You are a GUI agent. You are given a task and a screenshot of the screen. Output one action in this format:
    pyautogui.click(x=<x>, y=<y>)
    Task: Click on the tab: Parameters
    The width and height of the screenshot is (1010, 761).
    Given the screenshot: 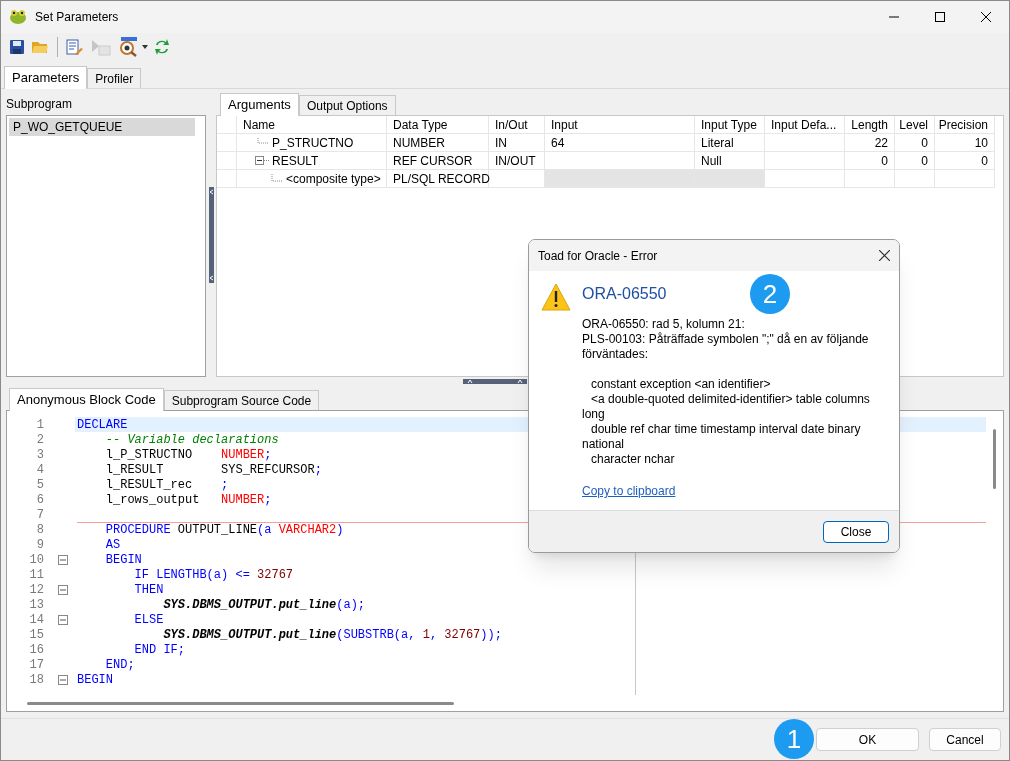 What is the action you would take?
    pyautogui.click(x=46, y=77)
    